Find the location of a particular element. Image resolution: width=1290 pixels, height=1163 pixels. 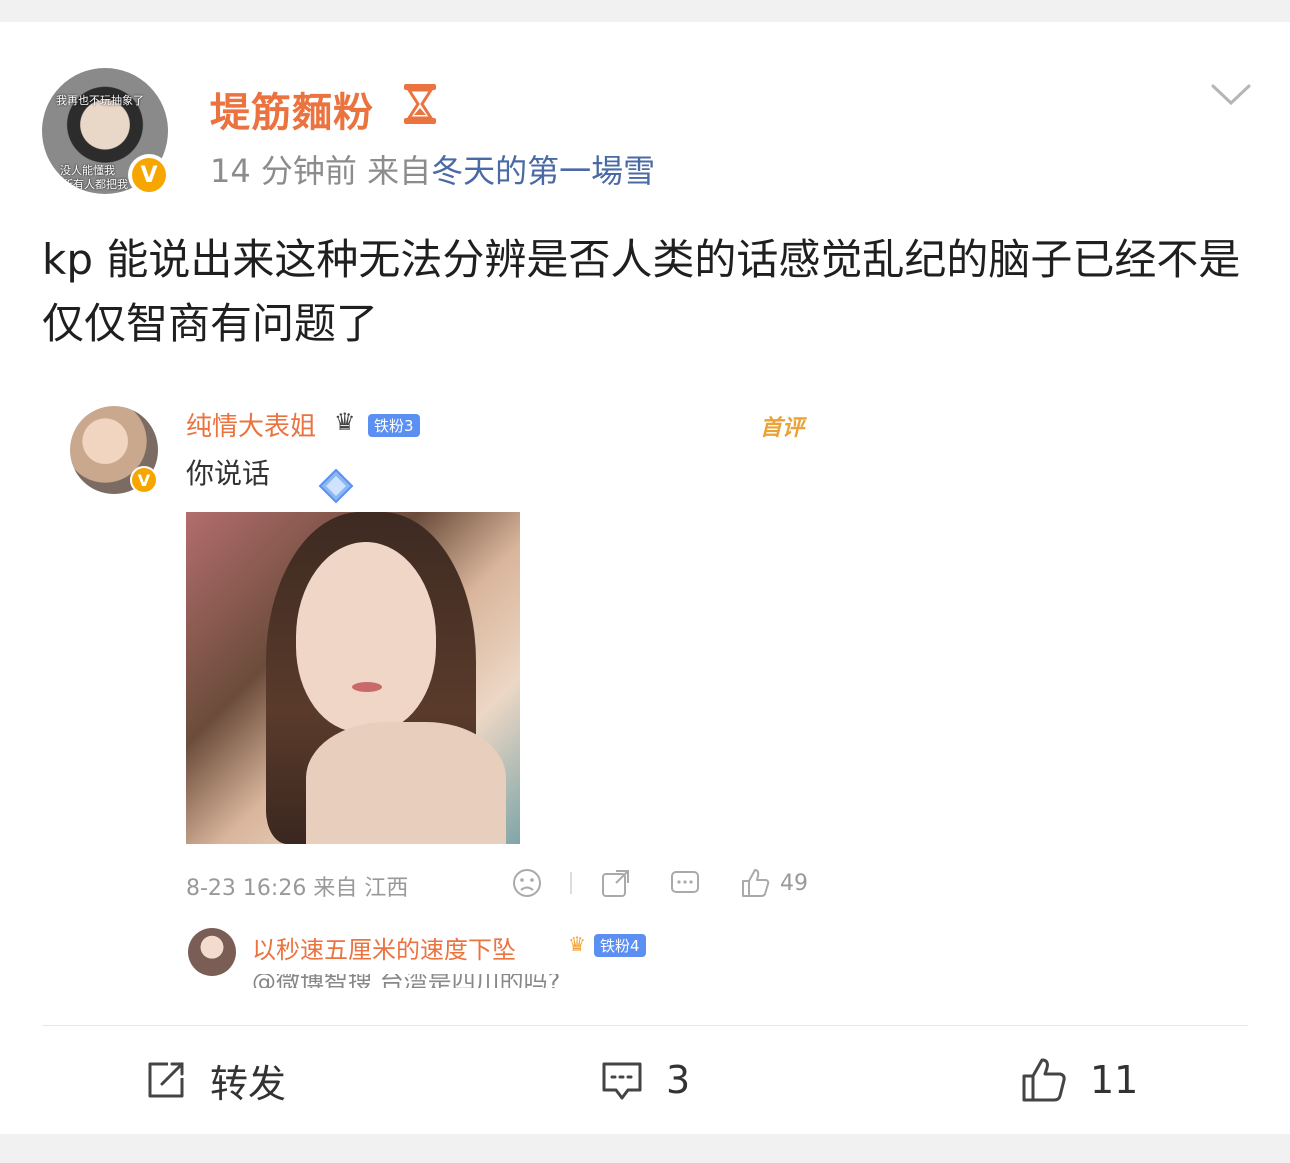

comment-location: 江西 is located at coordinates (386, 888).